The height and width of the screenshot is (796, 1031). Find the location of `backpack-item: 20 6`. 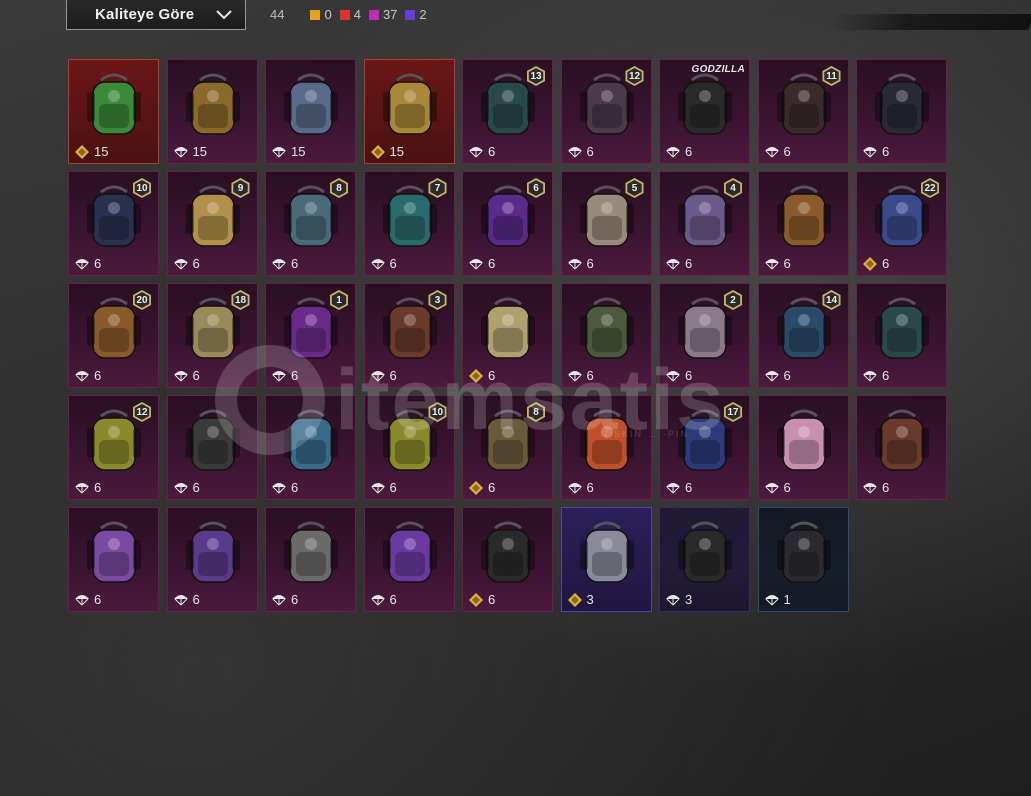

backpack-item: 20 6 is located at coordinates (113, 335).